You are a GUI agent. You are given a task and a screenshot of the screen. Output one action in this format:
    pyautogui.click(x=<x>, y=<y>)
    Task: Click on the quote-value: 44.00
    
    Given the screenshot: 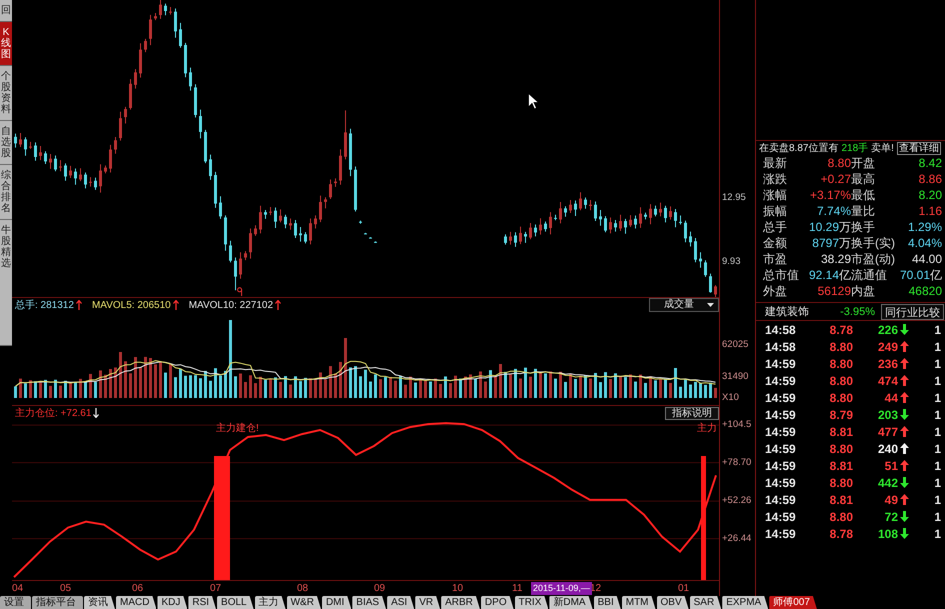 What is the action you would take?
    pyautogui.click(x=927, y=259)
    